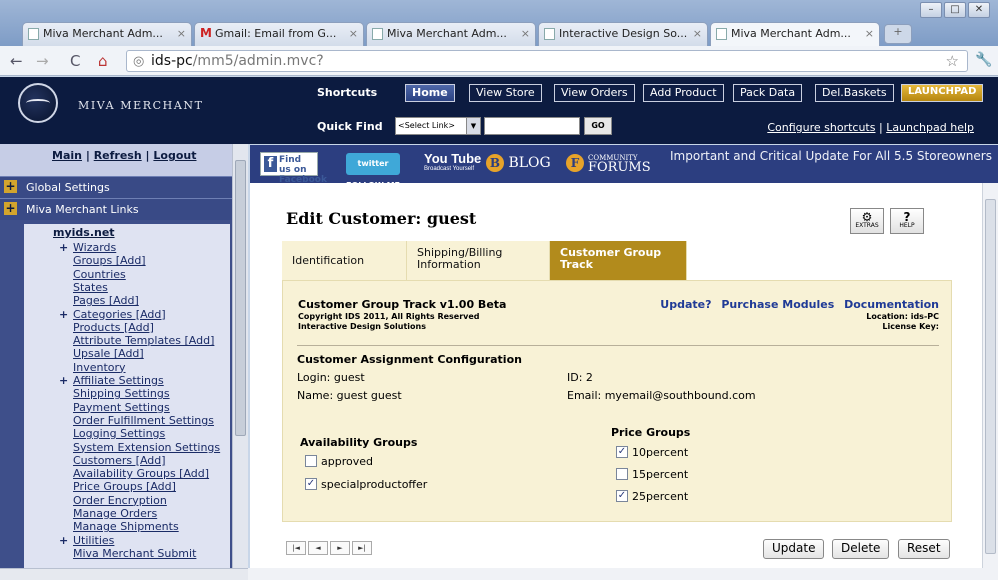 The image size is (998, 580). I want to click on refresh-link: Refresh, so click(118, 155).